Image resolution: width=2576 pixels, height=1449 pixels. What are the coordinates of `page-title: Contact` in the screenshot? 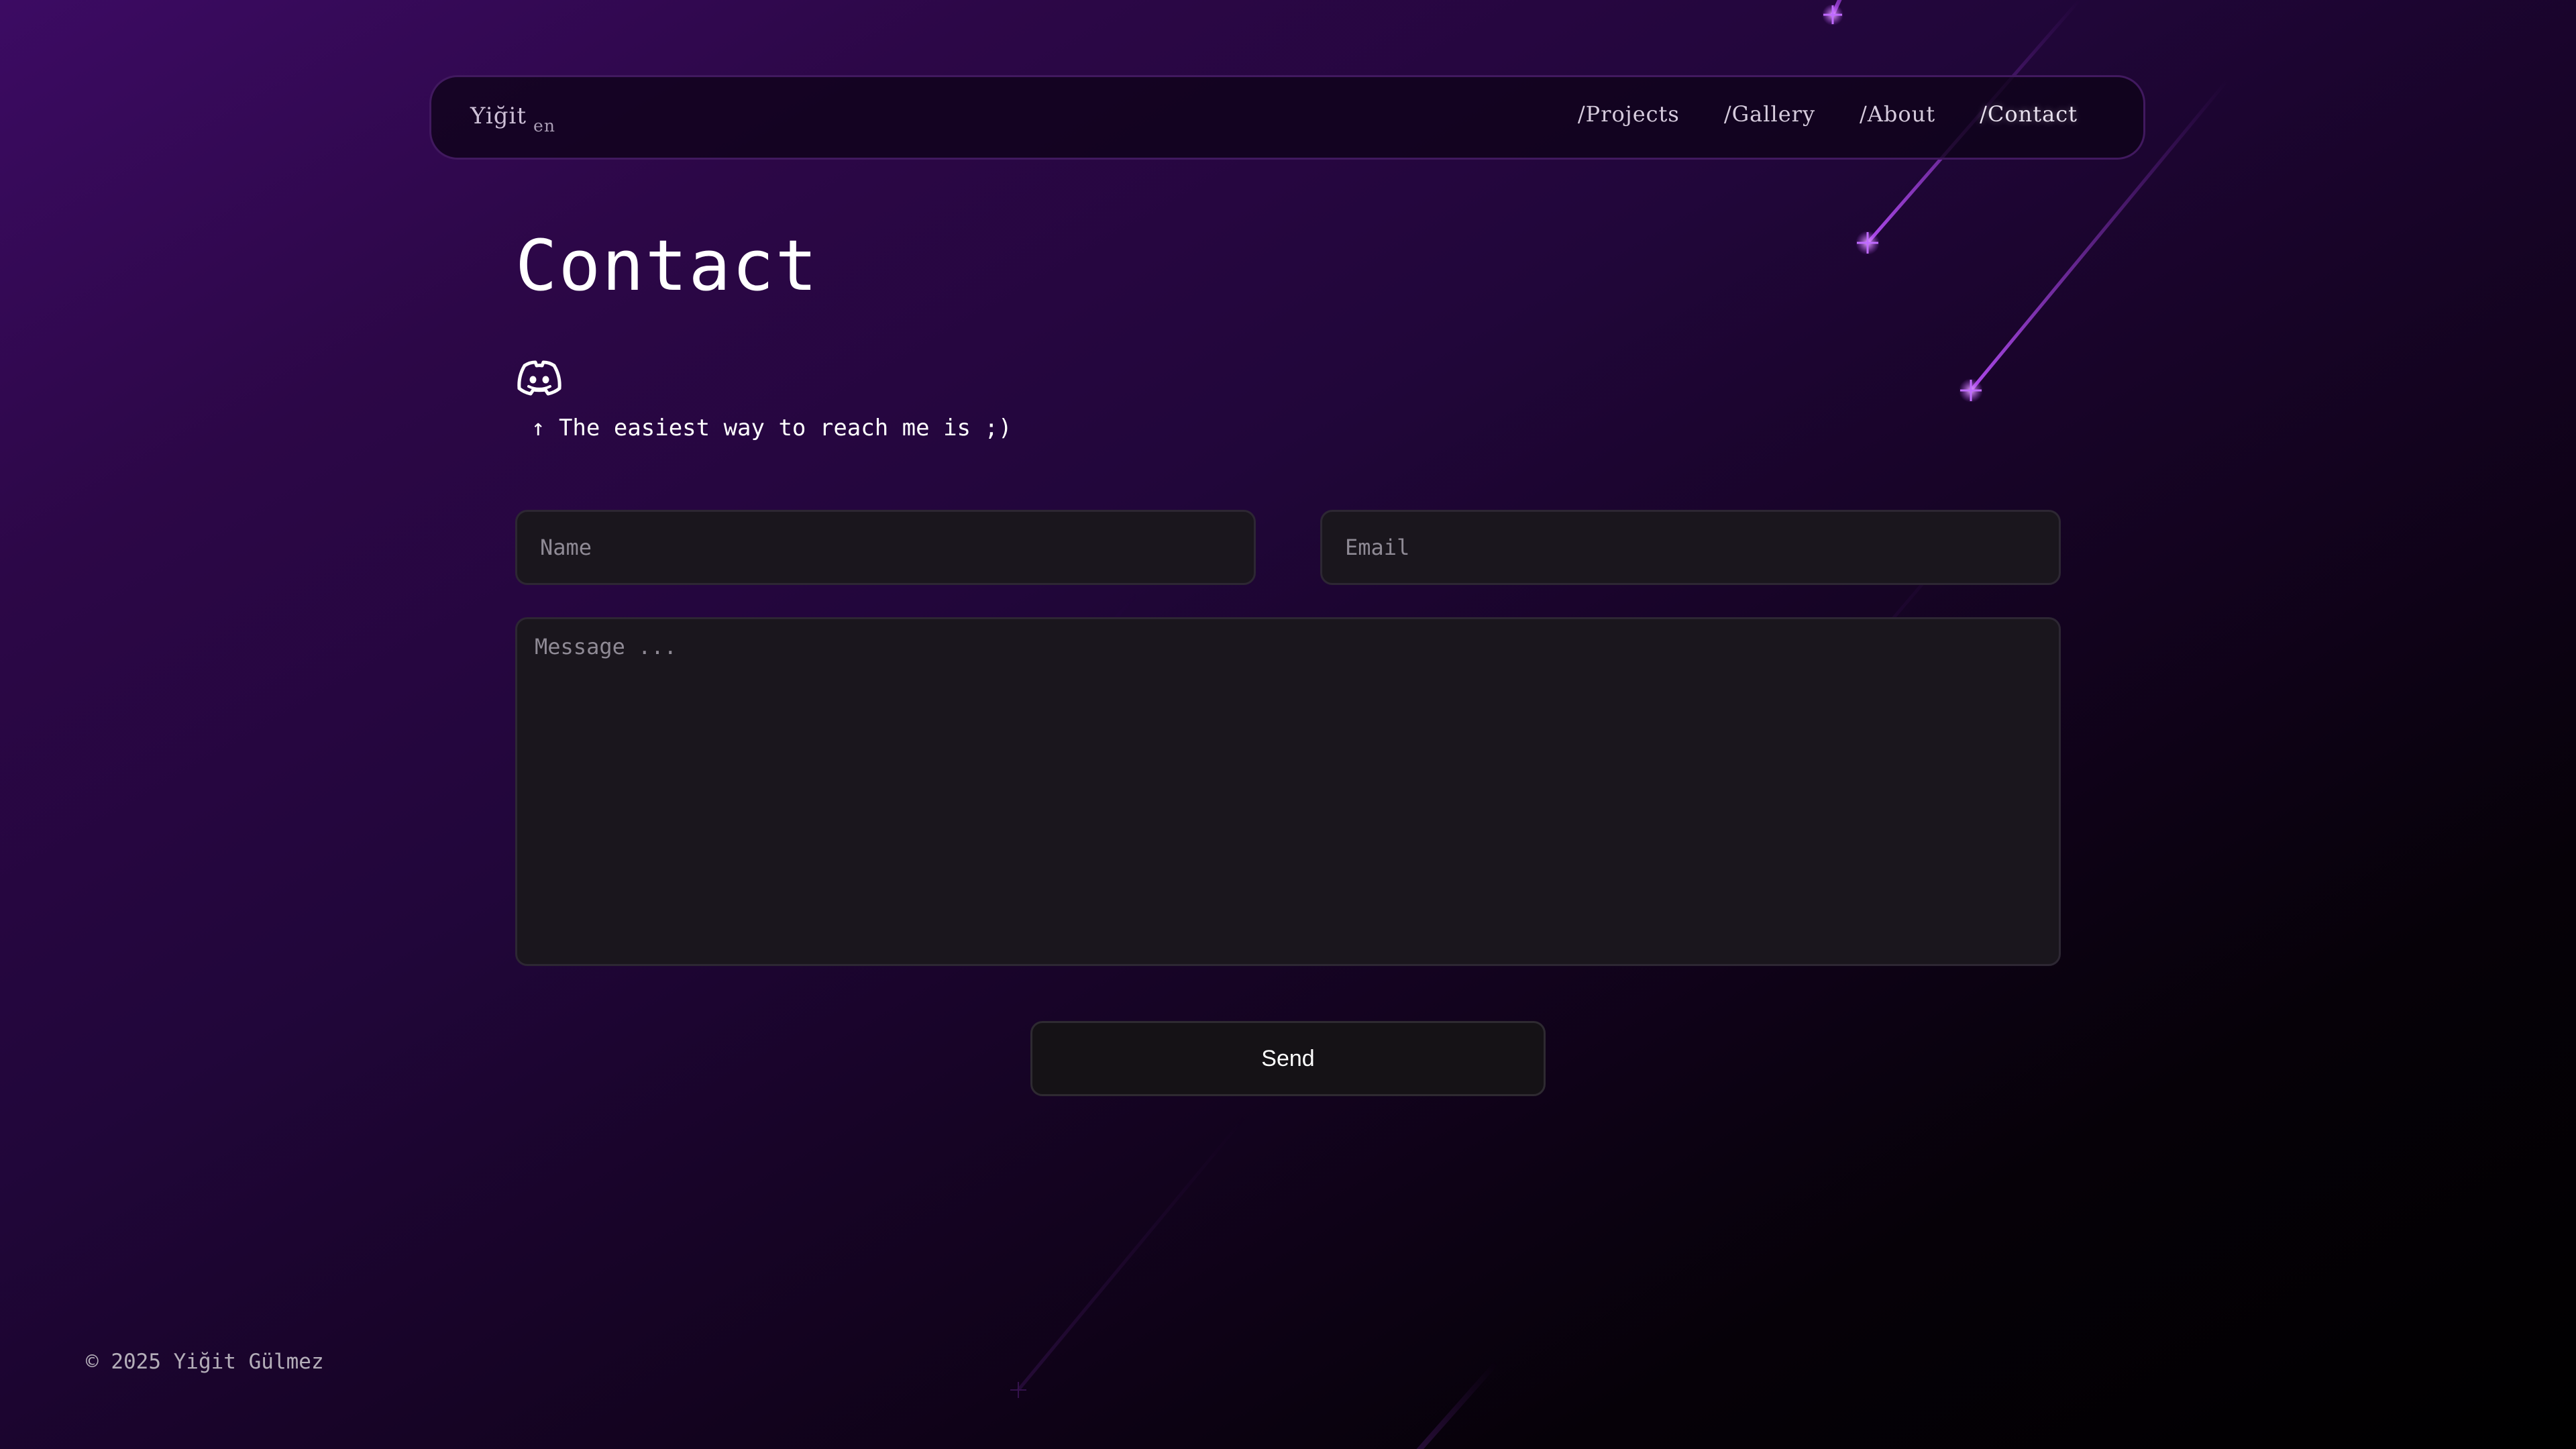 It's located at (667, 266).